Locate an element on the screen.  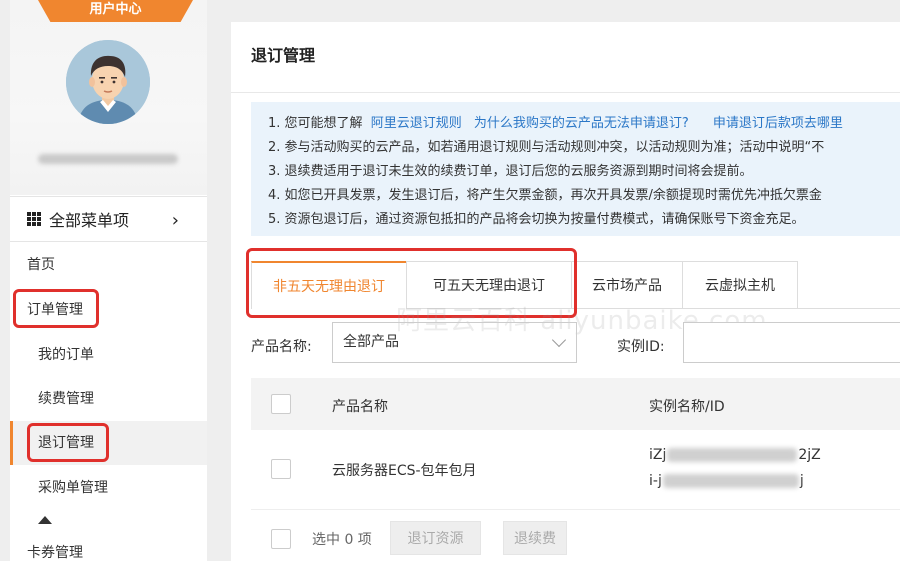
nav-item-purchase-orders: 采购单管理 is located at coordinates (108, 488).